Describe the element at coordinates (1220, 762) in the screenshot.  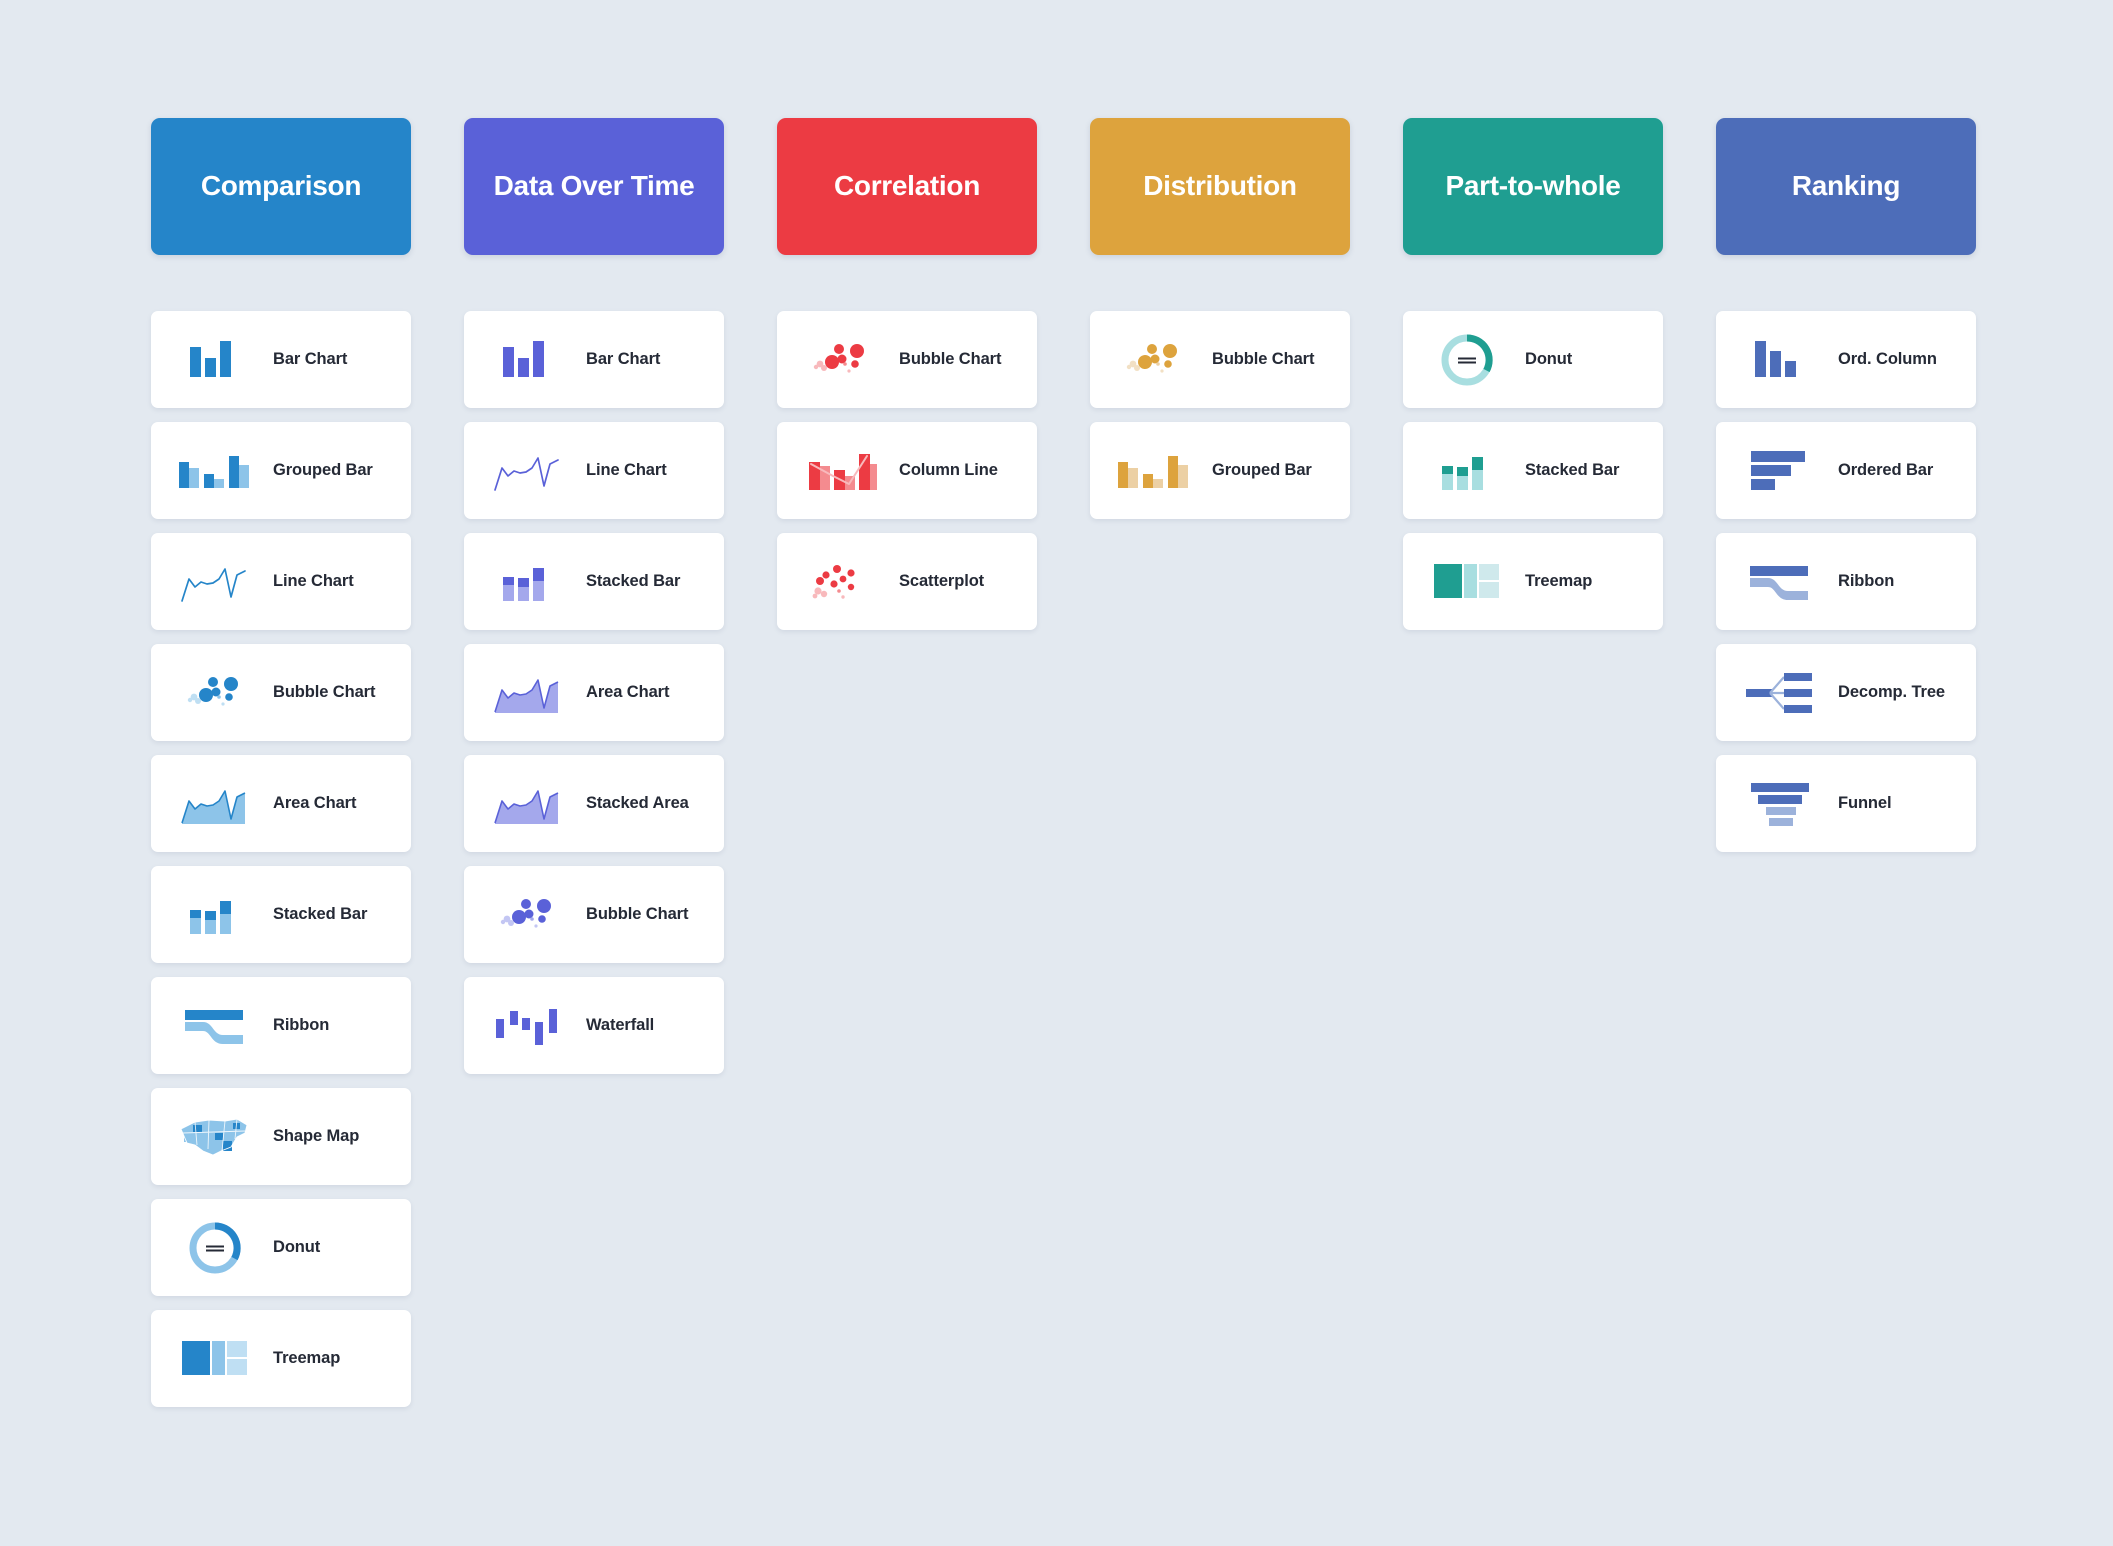
I see `category-column-distribution: Distribution Bubble Chart Grouped Bar` at that location.